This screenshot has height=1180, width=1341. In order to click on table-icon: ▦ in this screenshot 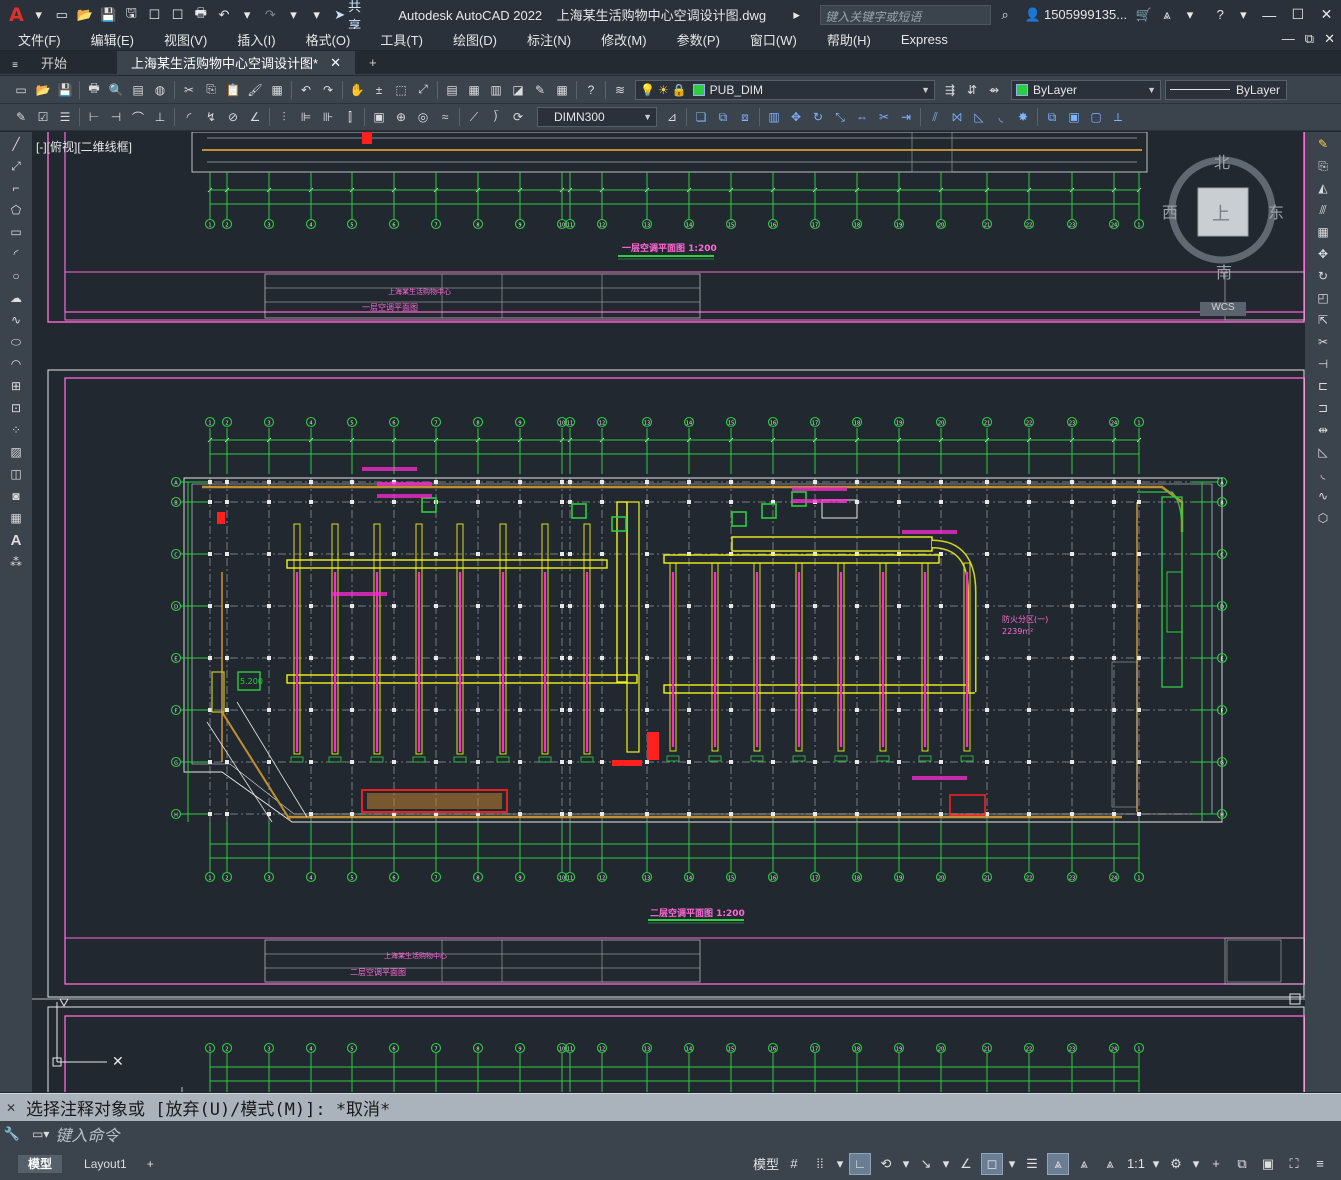, I will do `click(16, 518)`.